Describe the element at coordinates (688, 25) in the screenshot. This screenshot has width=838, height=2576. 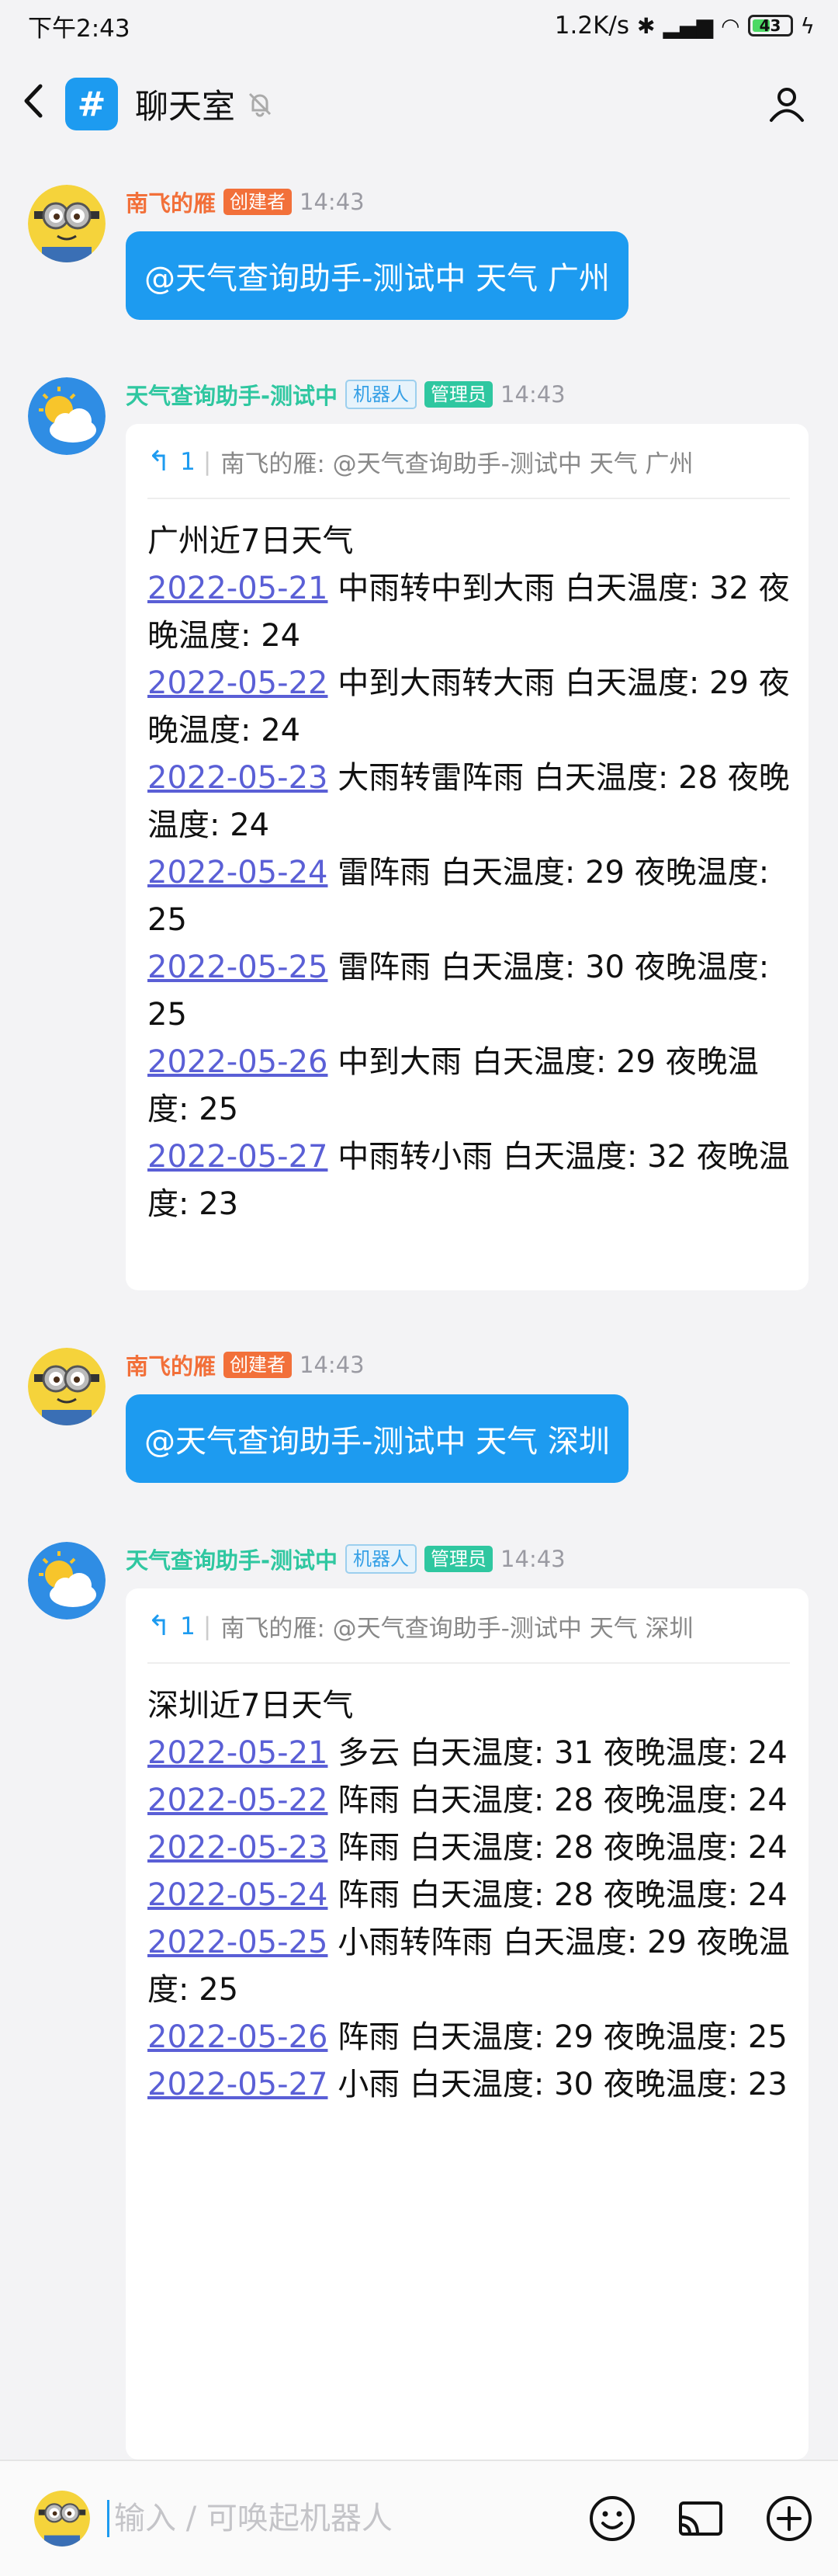
I see `signal-icon: ▂▄▆` at that location.